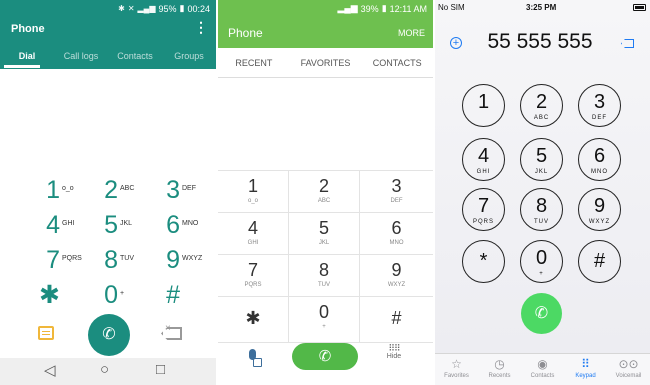 The height and width of the screenshot is (385, 650). I want to click on tab-label: Favorites, so click(456, 376).